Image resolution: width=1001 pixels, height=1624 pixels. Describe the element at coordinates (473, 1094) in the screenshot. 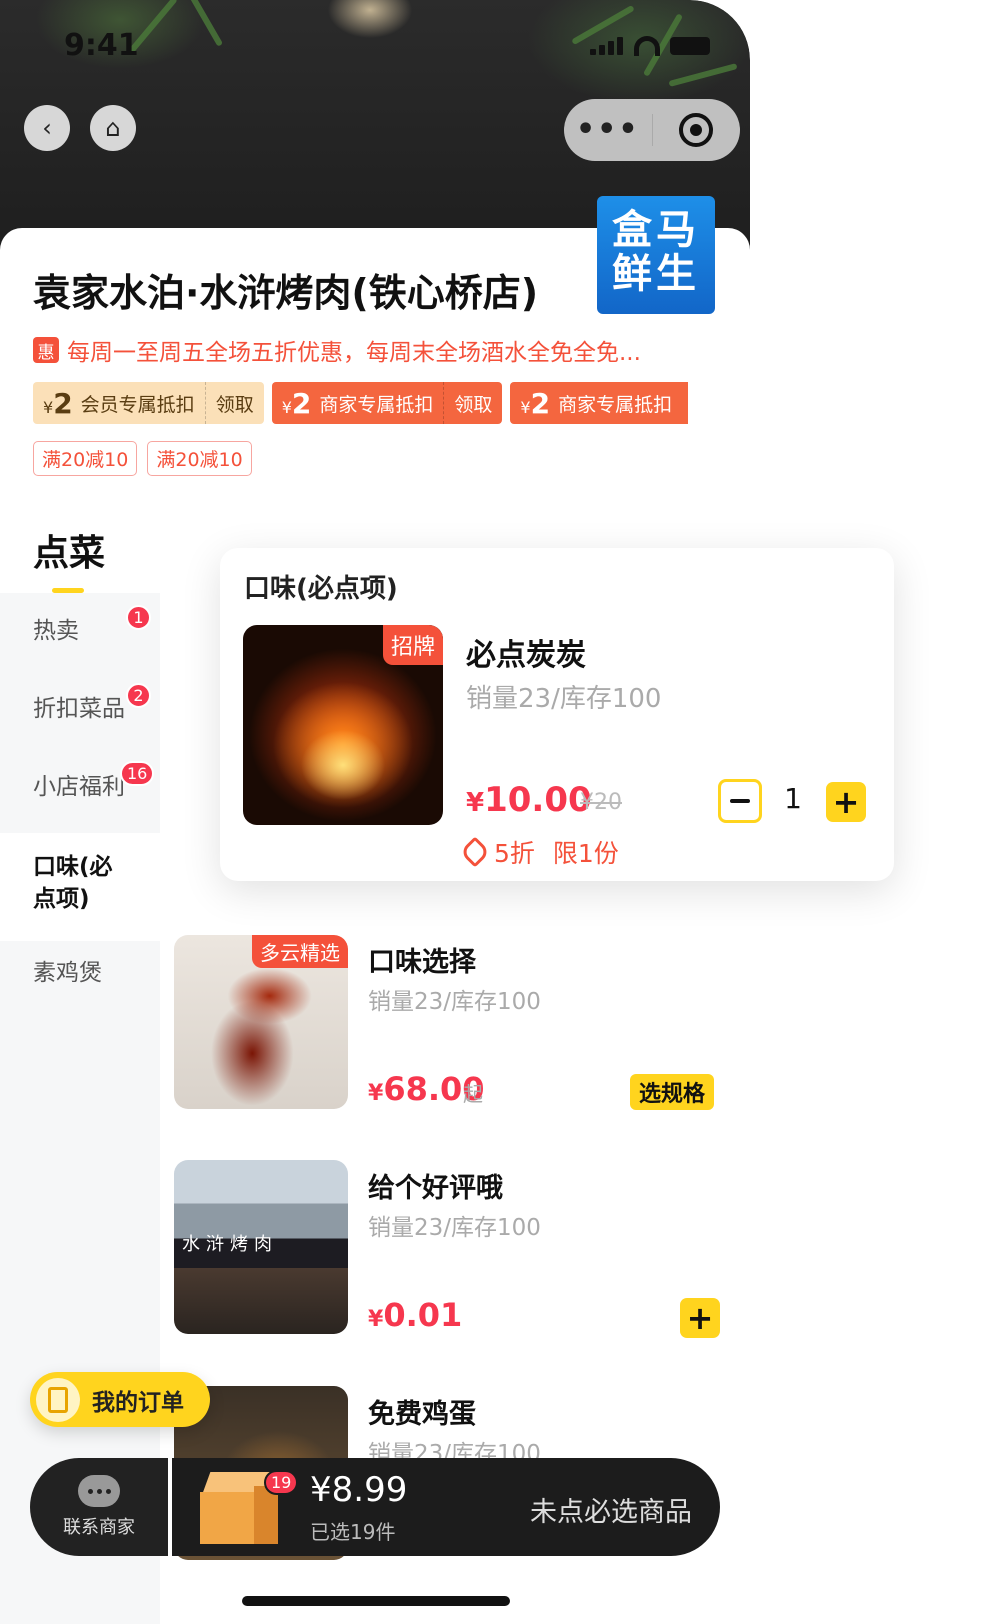

I see `price-suffix: 起` at that location.